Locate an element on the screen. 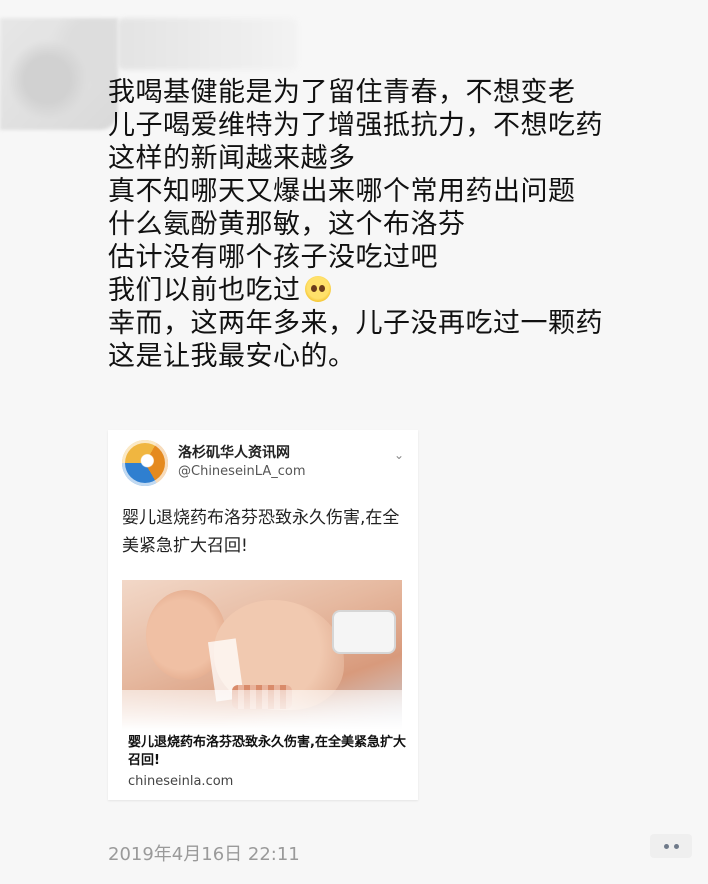 The height and width of the screenshot is (884, 708). post-line-with-emoji: 我们以前也吃过 is located at coordinates (403, 290).